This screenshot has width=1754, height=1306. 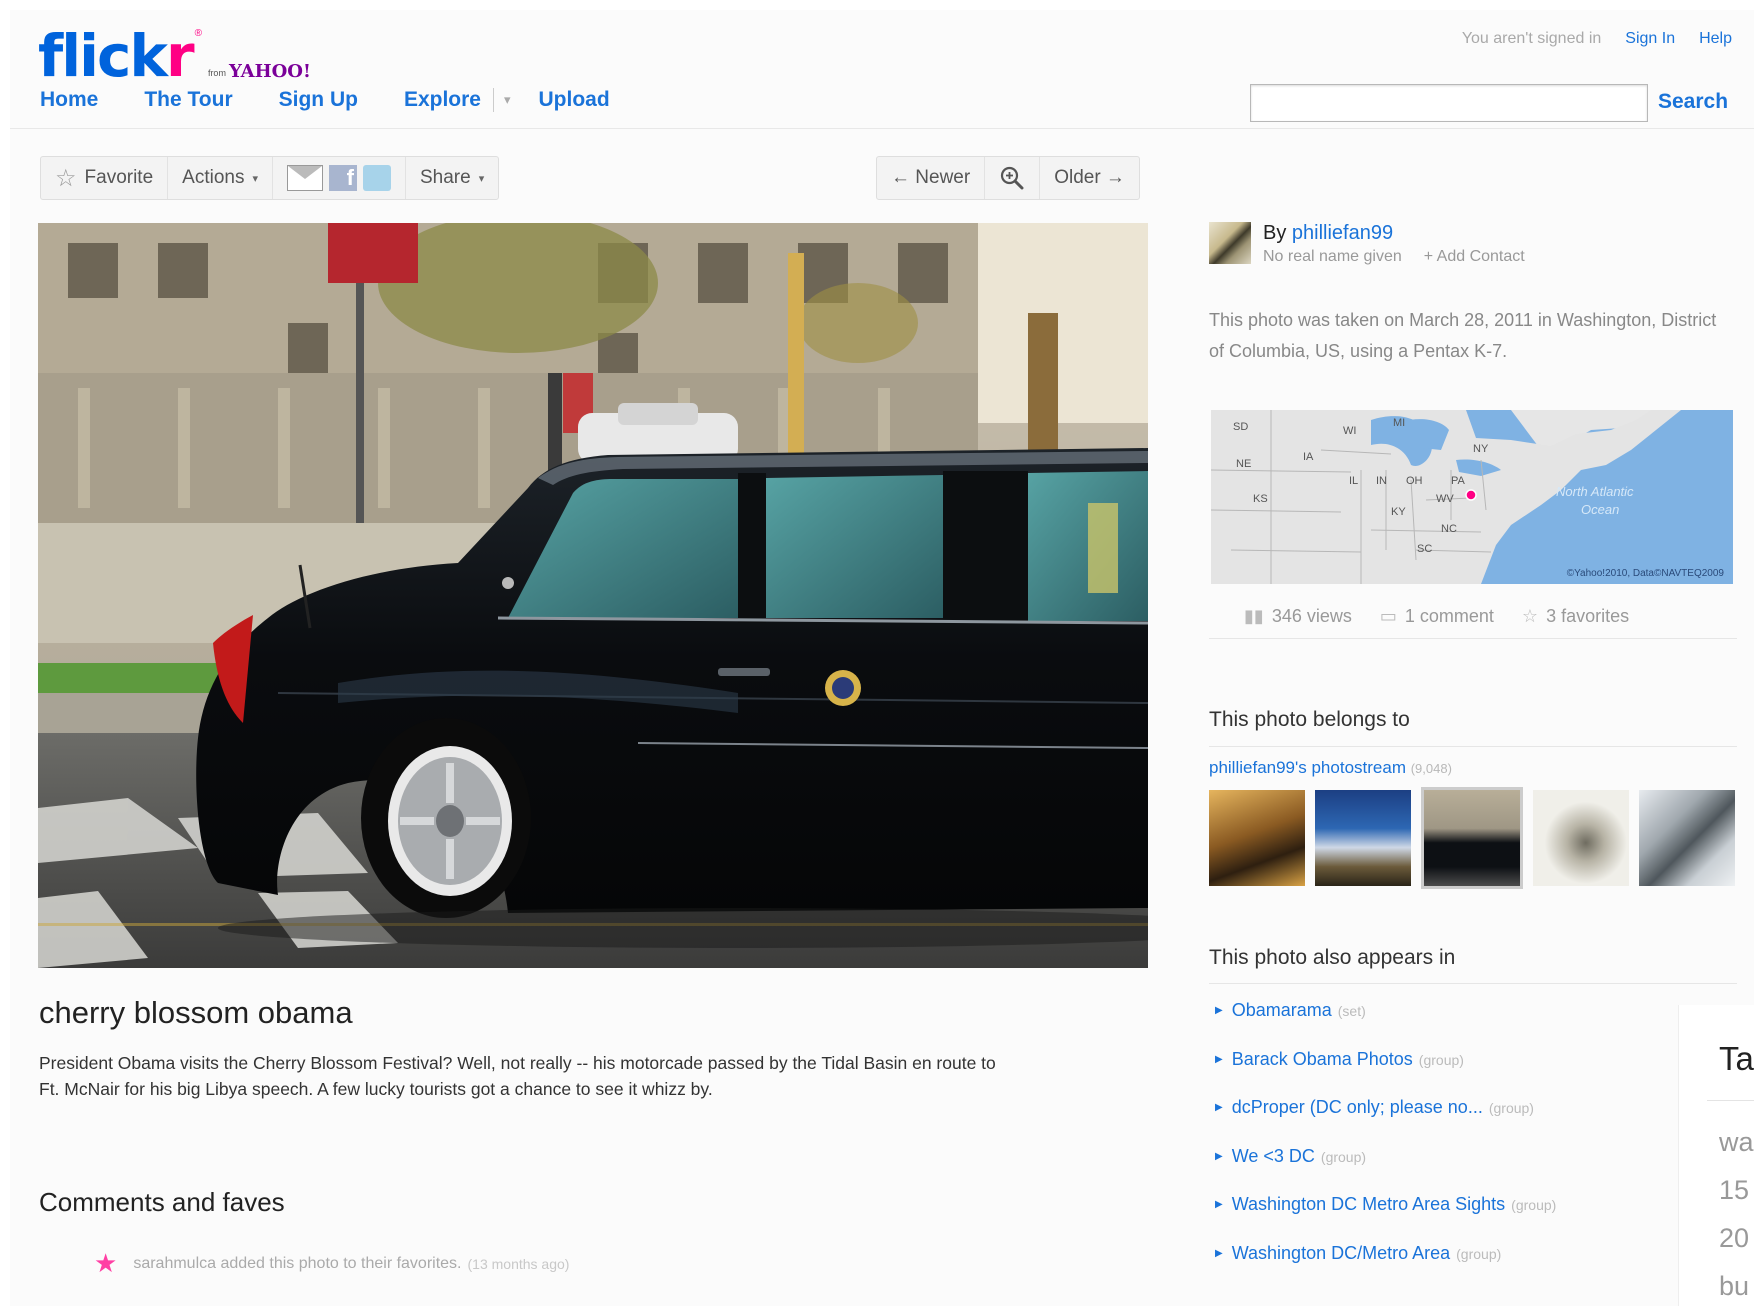 What do you see at coordinates (1089, 178) in the screenshot?
I see `older-button: Older →` at bounding box center [1089, 178].